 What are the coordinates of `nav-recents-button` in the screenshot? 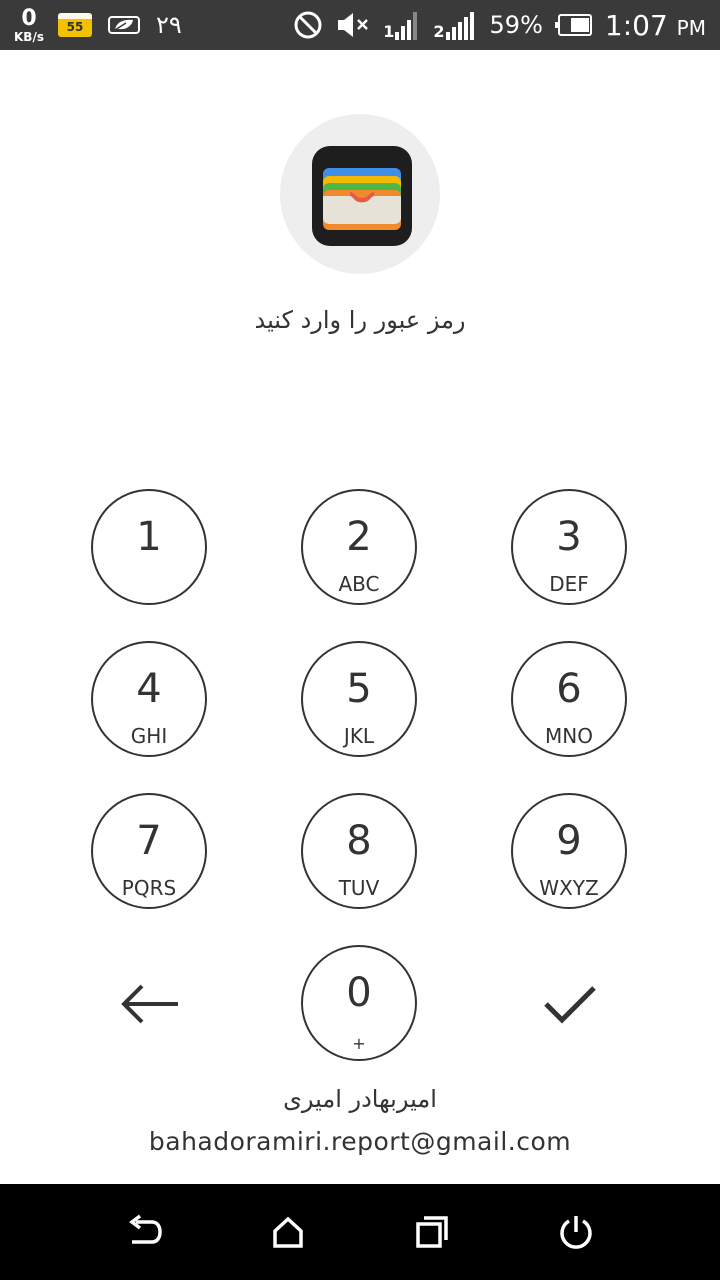 It's located at (432, 1232).